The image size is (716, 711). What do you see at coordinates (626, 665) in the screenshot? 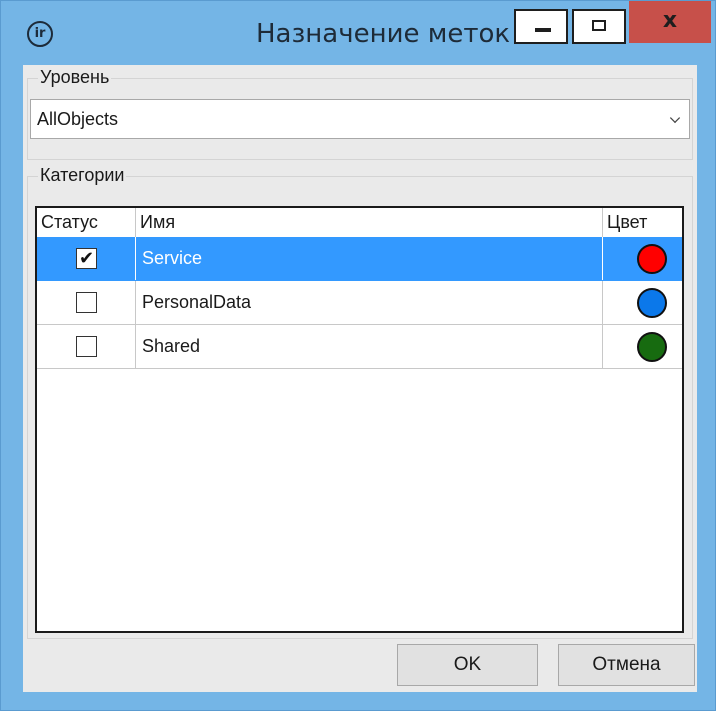
I see `cancel-button: Отмена` at bounding box center [626, 665].